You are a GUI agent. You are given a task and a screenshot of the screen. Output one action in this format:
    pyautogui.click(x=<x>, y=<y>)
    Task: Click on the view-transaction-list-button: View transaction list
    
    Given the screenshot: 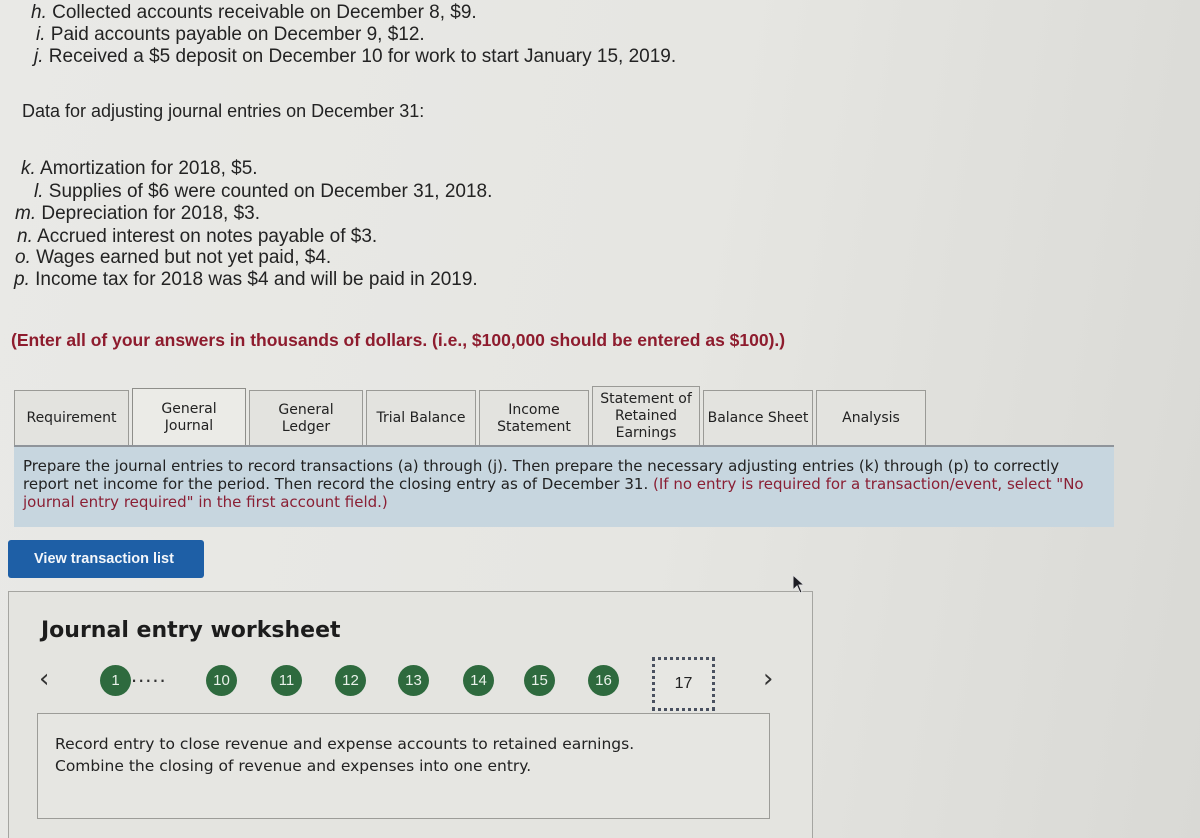 What is the action you would take?
    pyautogui.click(x=106, y=559)
    